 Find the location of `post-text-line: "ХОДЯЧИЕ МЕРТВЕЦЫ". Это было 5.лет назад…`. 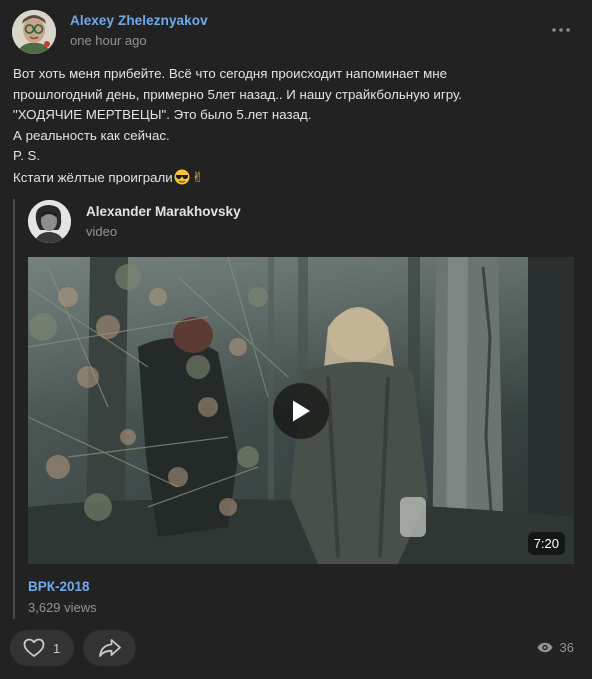

post-text-line: "ХОДЯЧИЕ МЕРТВЕЦЫ". Это было 5.лет назад… is located at coordinates (162, 114).